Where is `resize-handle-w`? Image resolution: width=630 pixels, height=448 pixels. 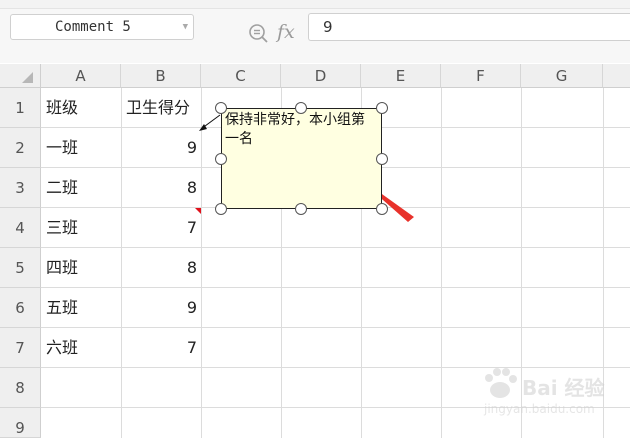
resize-handle-w is located at coordinates (221, 159).